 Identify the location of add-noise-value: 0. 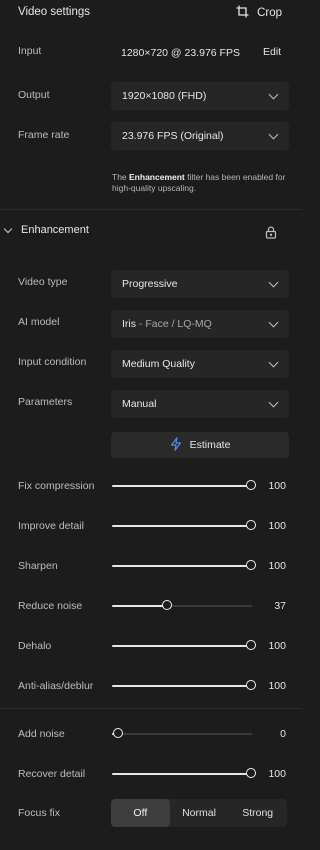
(271, 734).